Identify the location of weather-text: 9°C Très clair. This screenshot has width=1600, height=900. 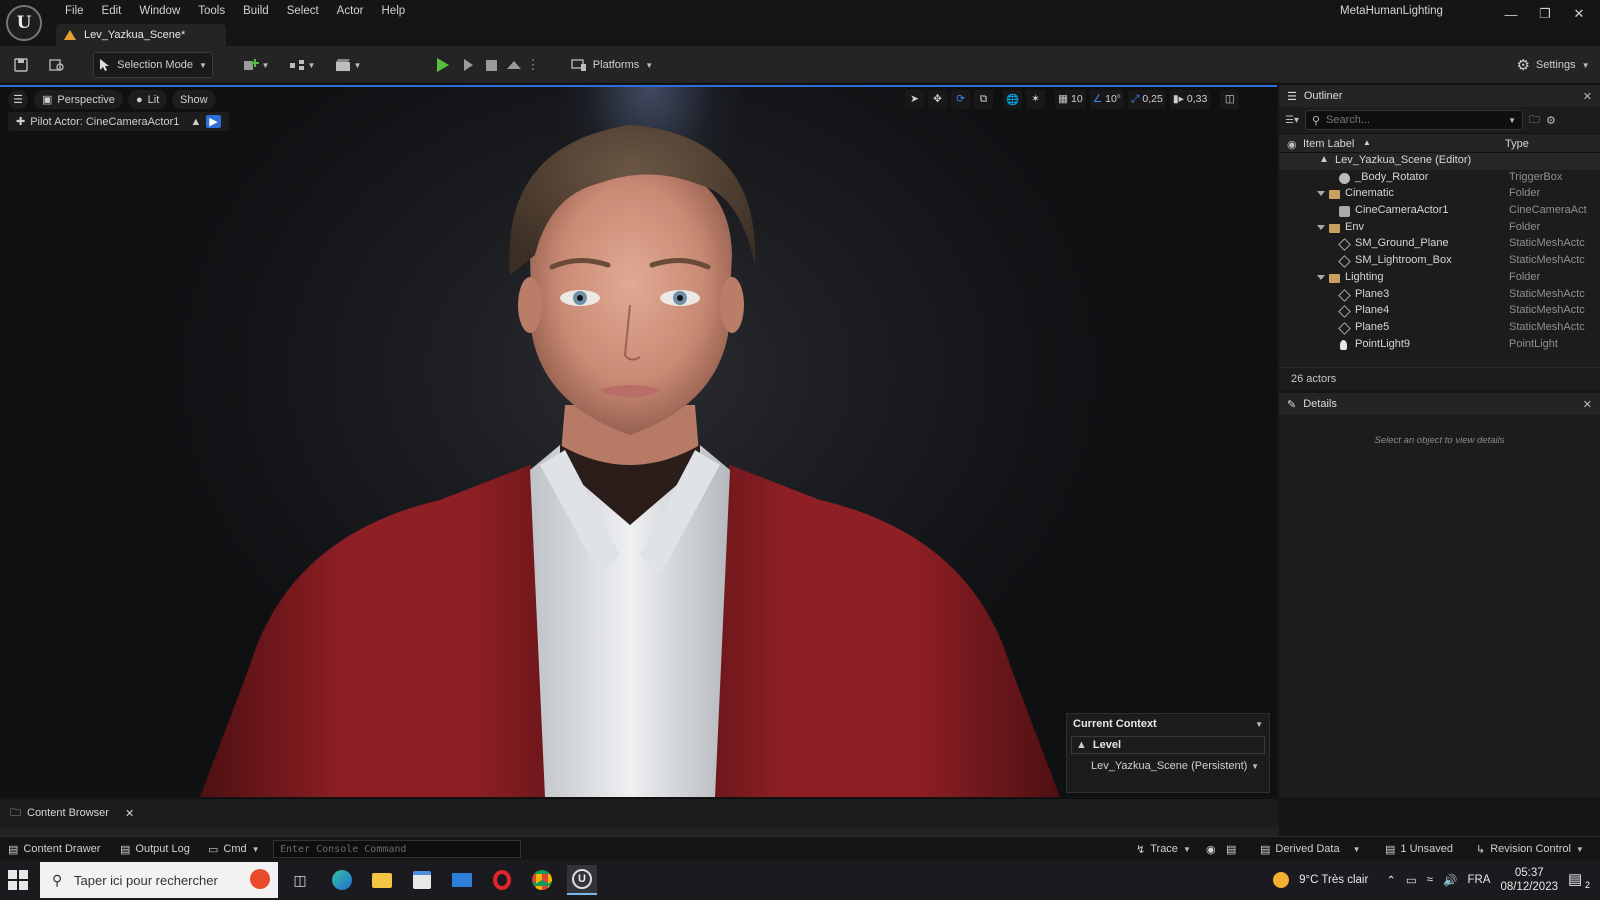
(1333, 880).